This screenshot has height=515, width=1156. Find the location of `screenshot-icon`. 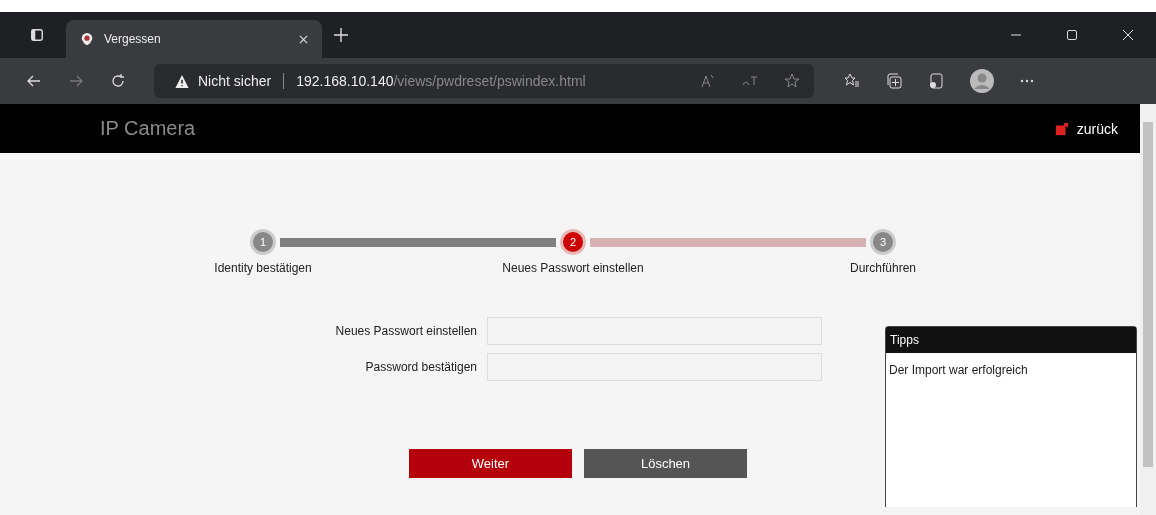

screenshot-icon is located at coordinates (936, 81).